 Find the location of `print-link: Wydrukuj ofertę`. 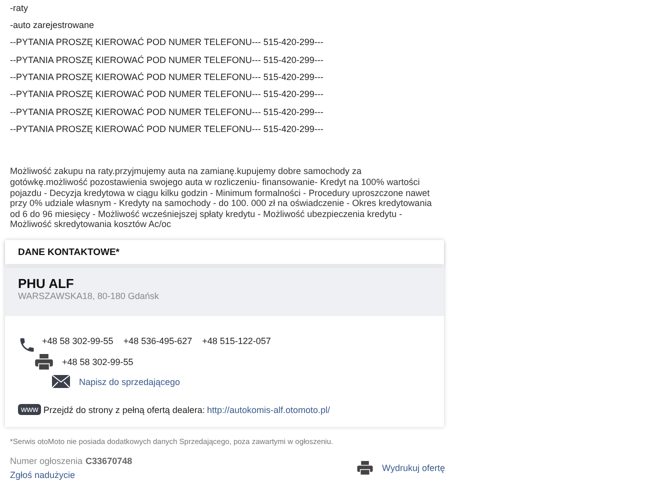

print-link: Wydrukuj ofertę is located at coordinates (413, 468).